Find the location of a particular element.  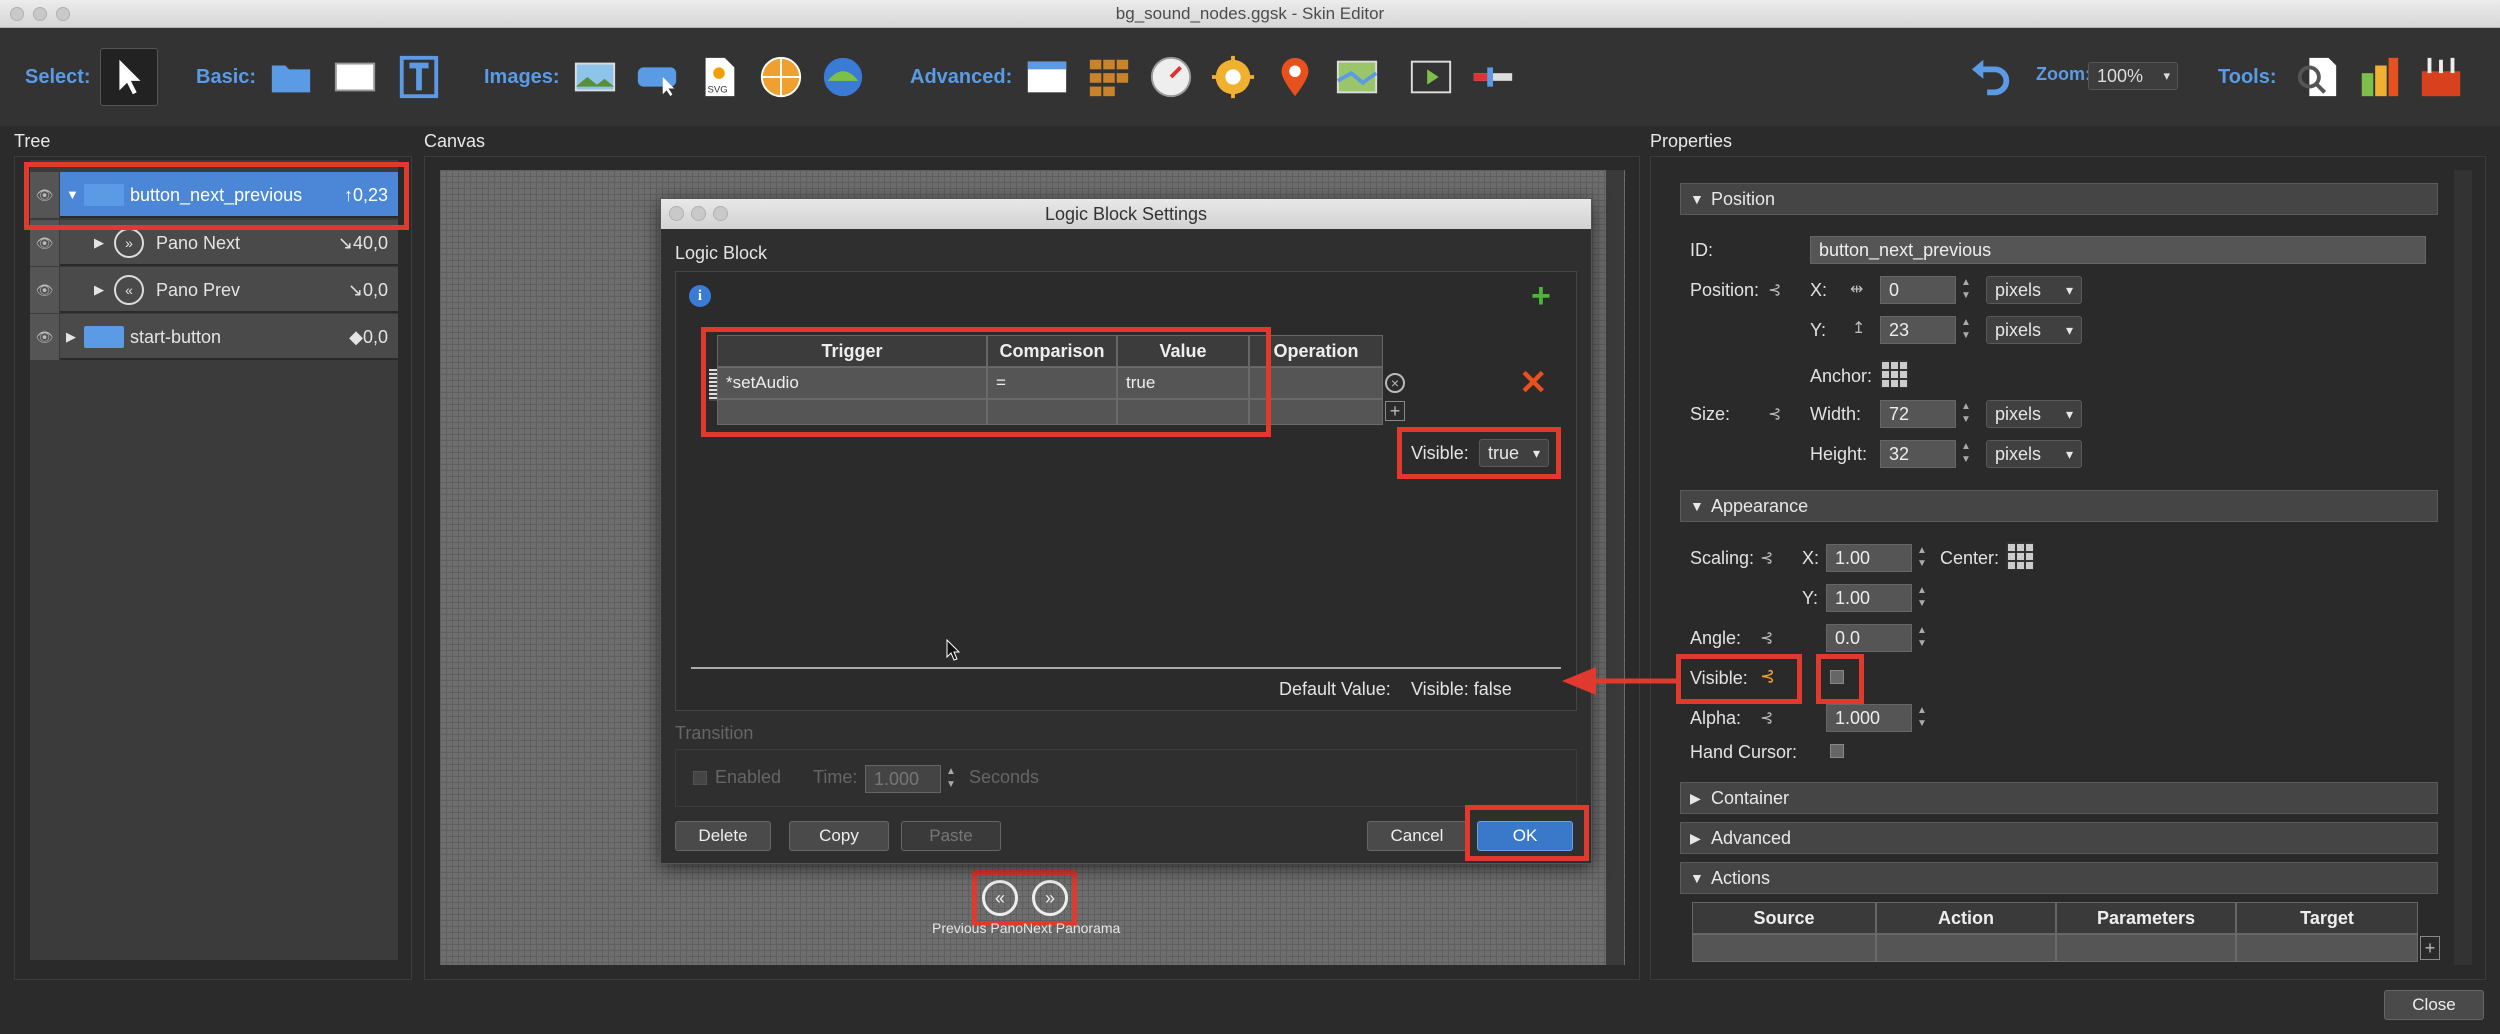

width-field: 72 is located at coordinates (1918, 414).